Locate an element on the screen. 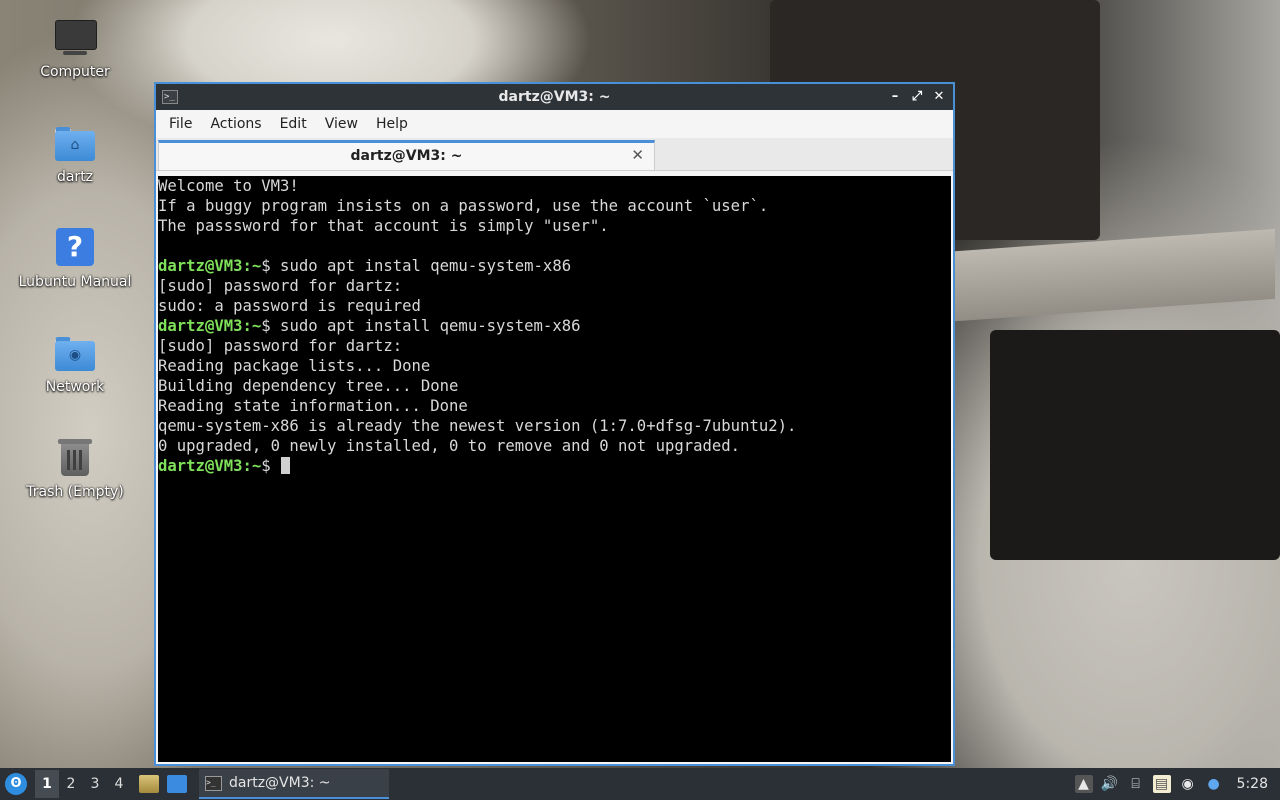 Image resolution: width=1280 pixels, height=800 pixels. terminal-line: Reading package lists... Done is located at coordinates (294, 366).